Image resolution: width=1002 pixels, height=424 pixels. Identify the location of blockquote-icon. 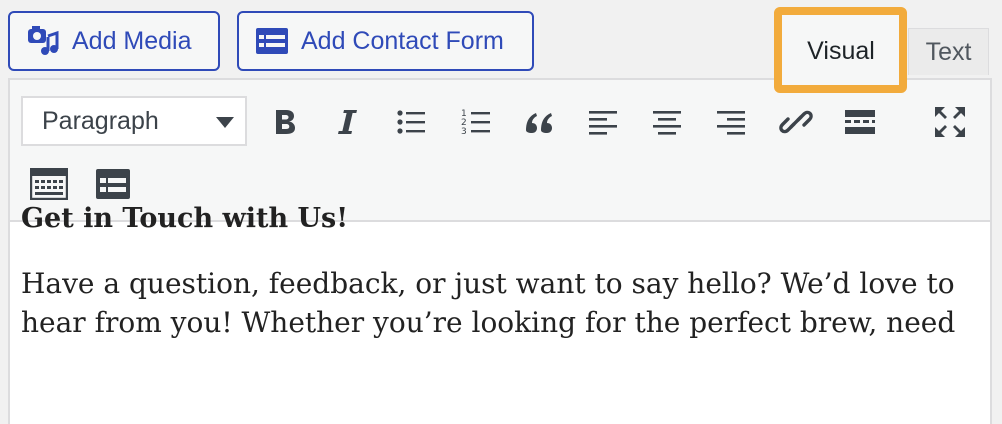
(539, 123).